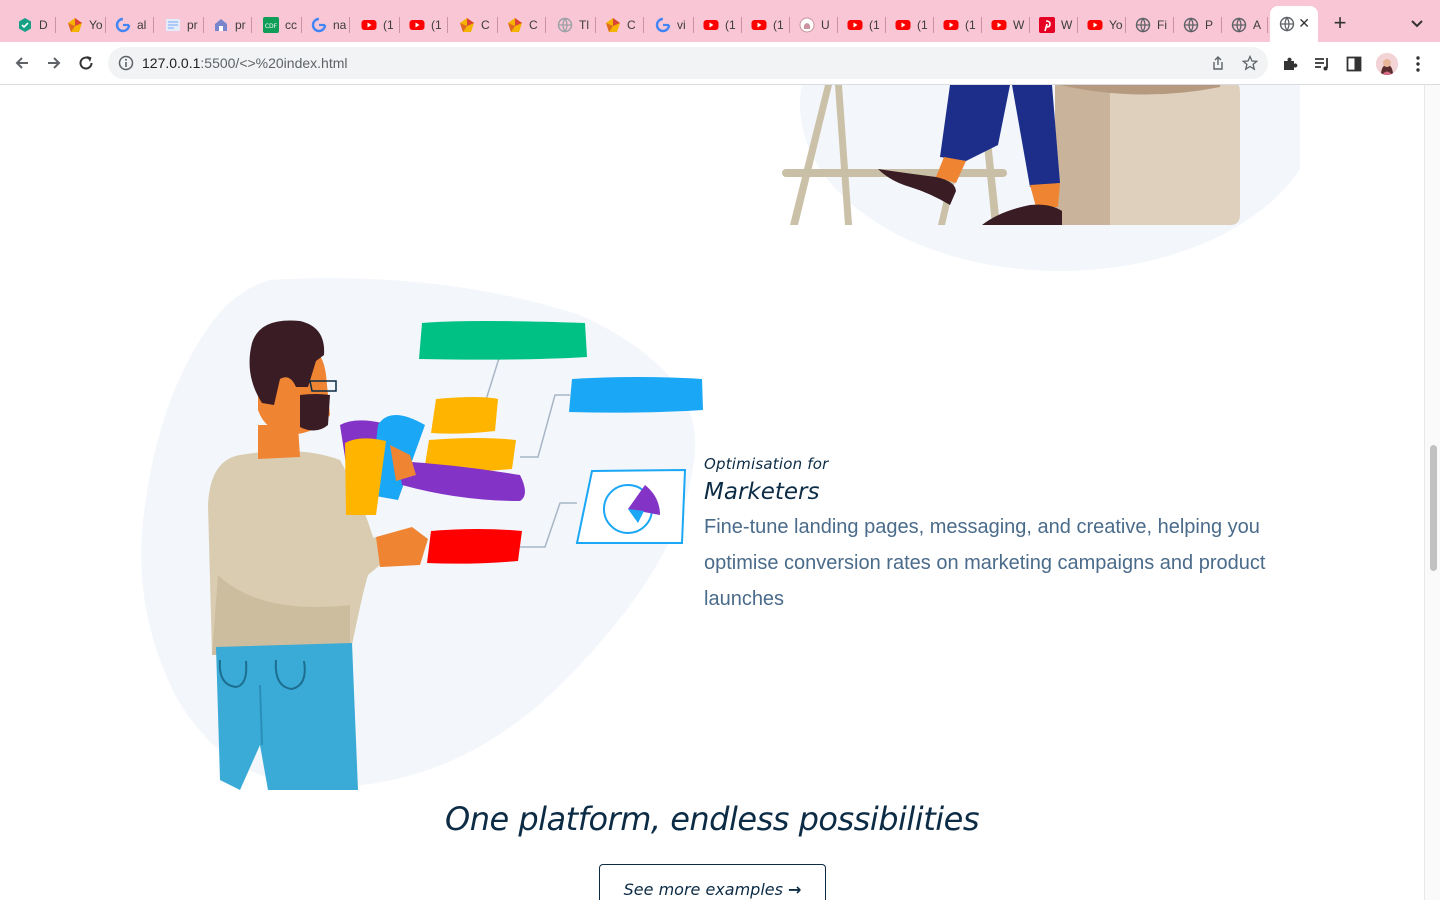 Image resolution: width=1440 pixels, height=900 pixels. Describe the element at coordinates (825, 25) in the screenshot. I see `tab-title: U` at that location.